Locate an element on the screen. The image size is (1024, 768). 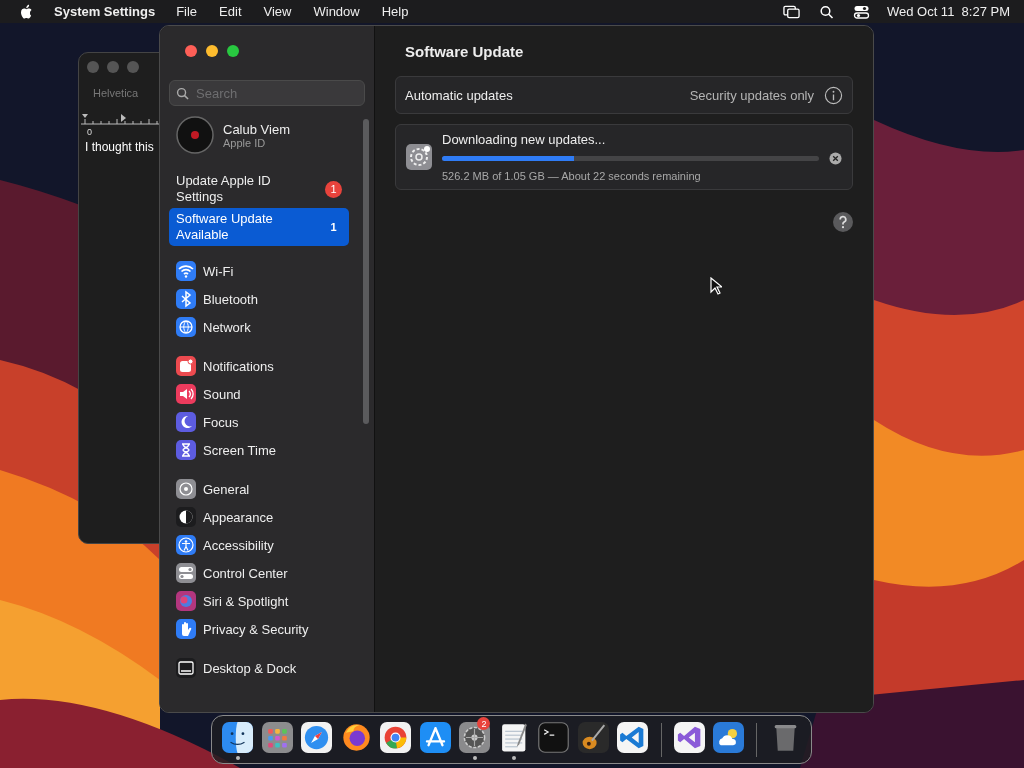
sidebar-item: Privacy & Security is located at coordinates (267, 629).